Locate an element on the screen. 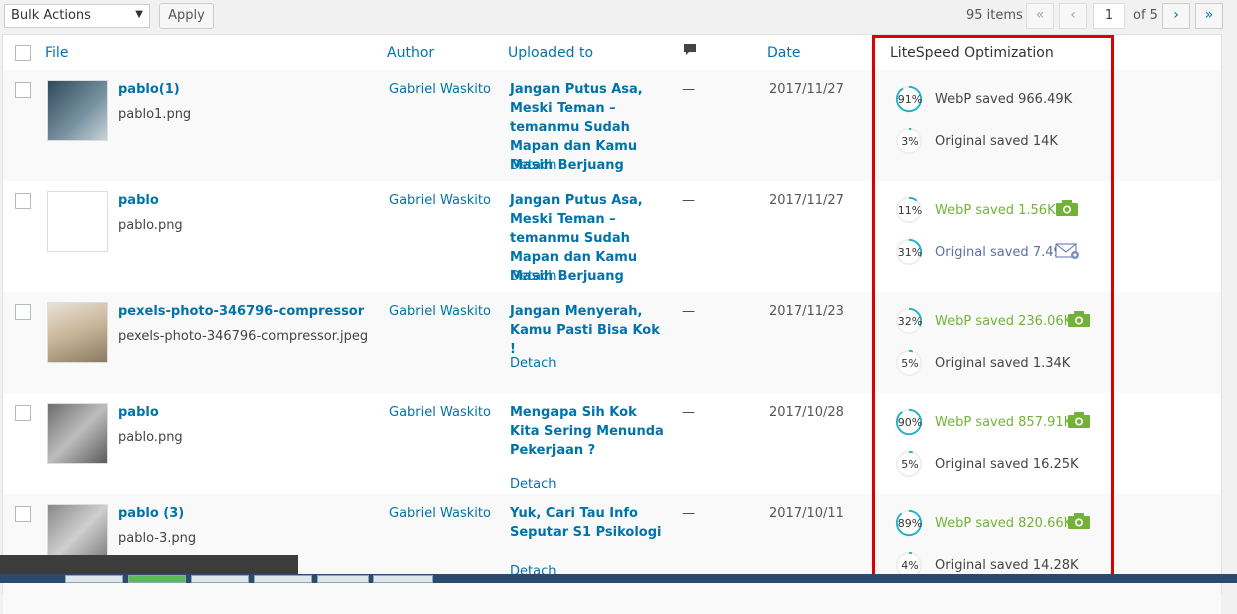  comment-icon is located at coordinates (690, 52).